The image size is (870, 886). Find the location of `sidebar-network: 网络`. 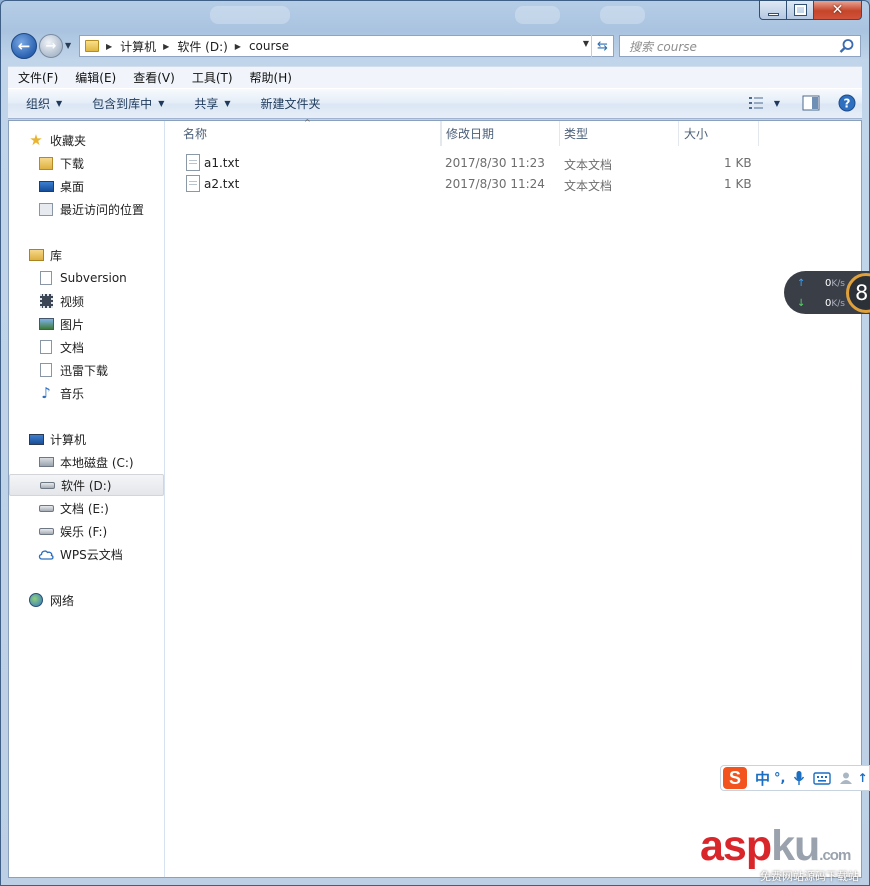

sidebar-network: 网络 is located at coordinates (86, 600).